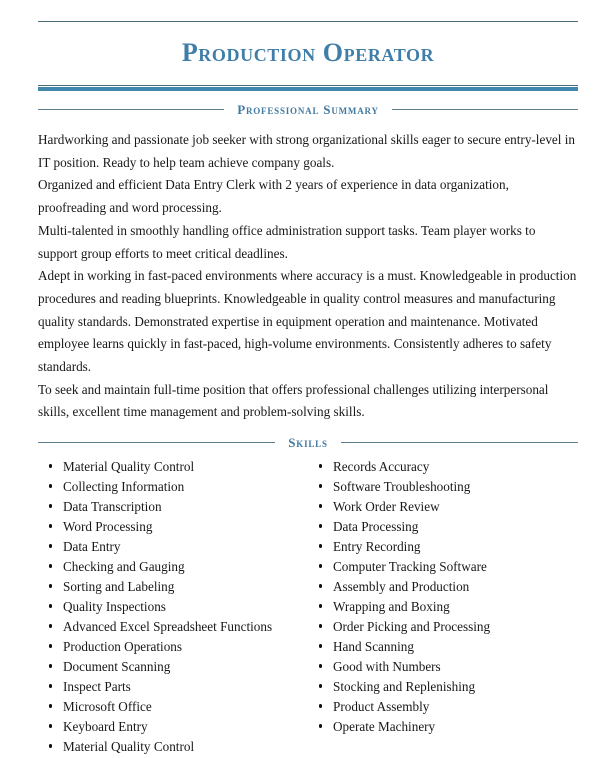 Image resolution: width=616 pixels, height=758 pixels. I want to click on skill-list-item: Quality Inspections, so click(173, 608).